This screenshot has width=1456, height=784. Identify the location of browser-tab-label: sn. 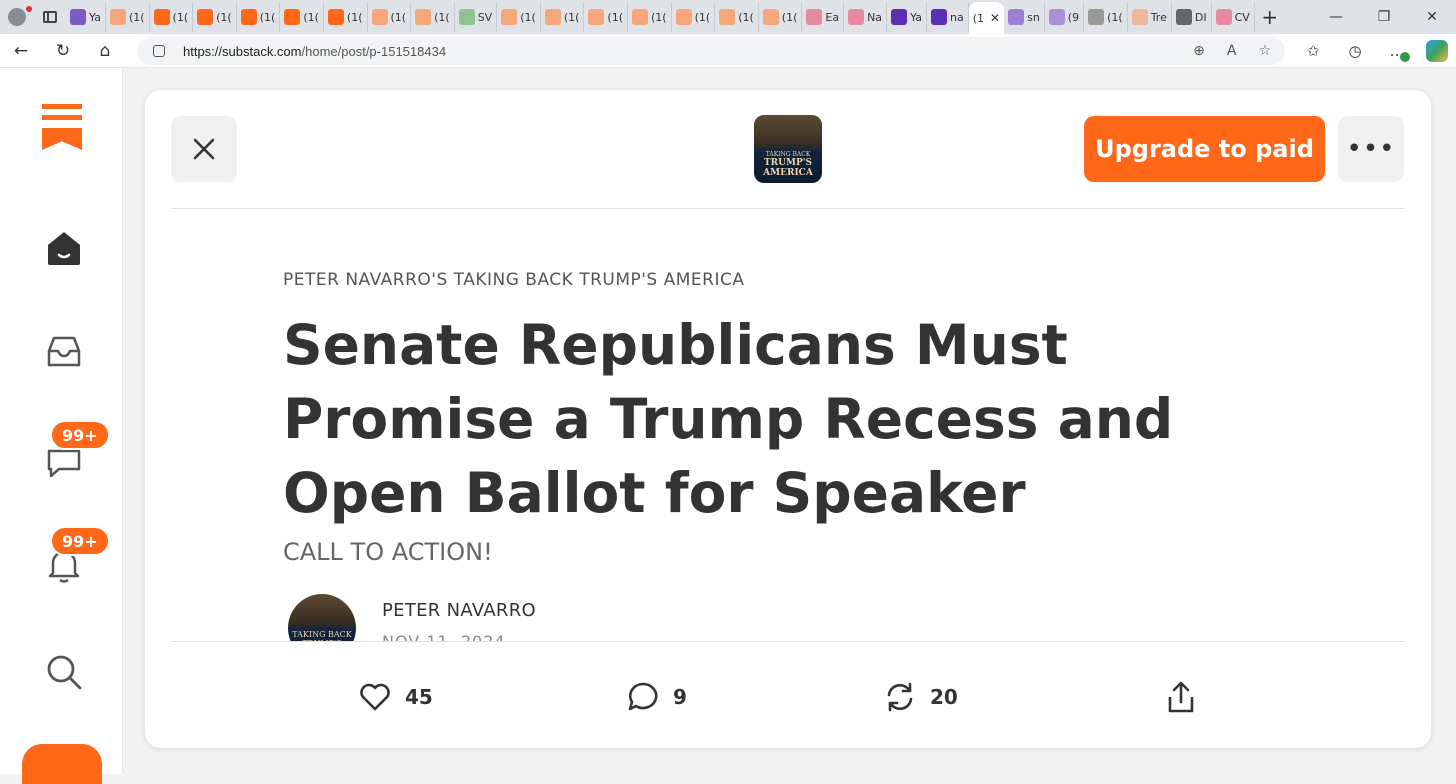
(1033, 17).